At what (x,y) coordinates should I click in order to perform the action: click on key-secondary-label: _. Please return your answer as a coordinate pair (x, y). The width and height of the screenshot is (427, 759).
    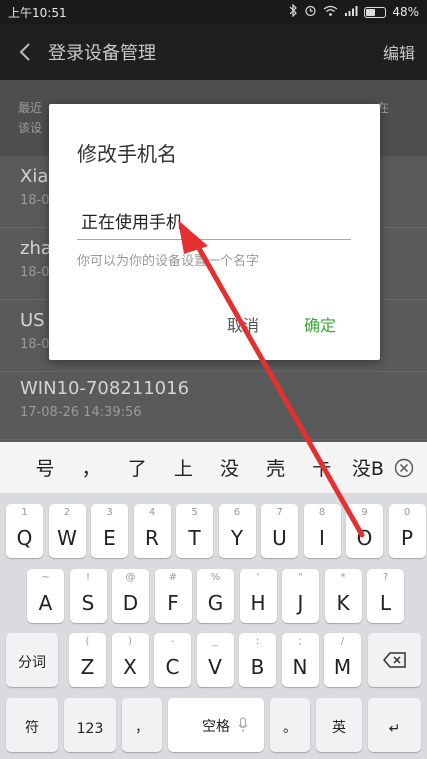
    Looking at the image, I should click on (215, 641).